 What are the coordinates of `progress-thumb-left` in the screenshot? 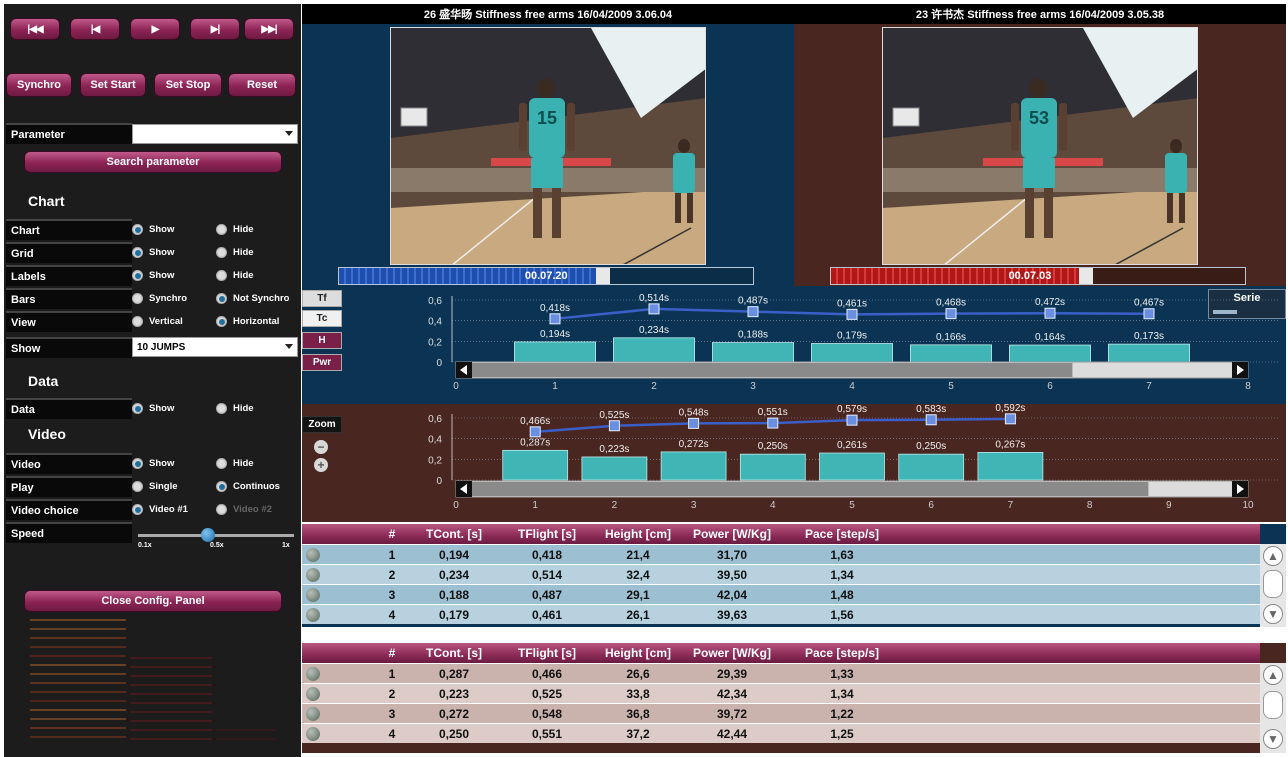 It's located at (602, 276).